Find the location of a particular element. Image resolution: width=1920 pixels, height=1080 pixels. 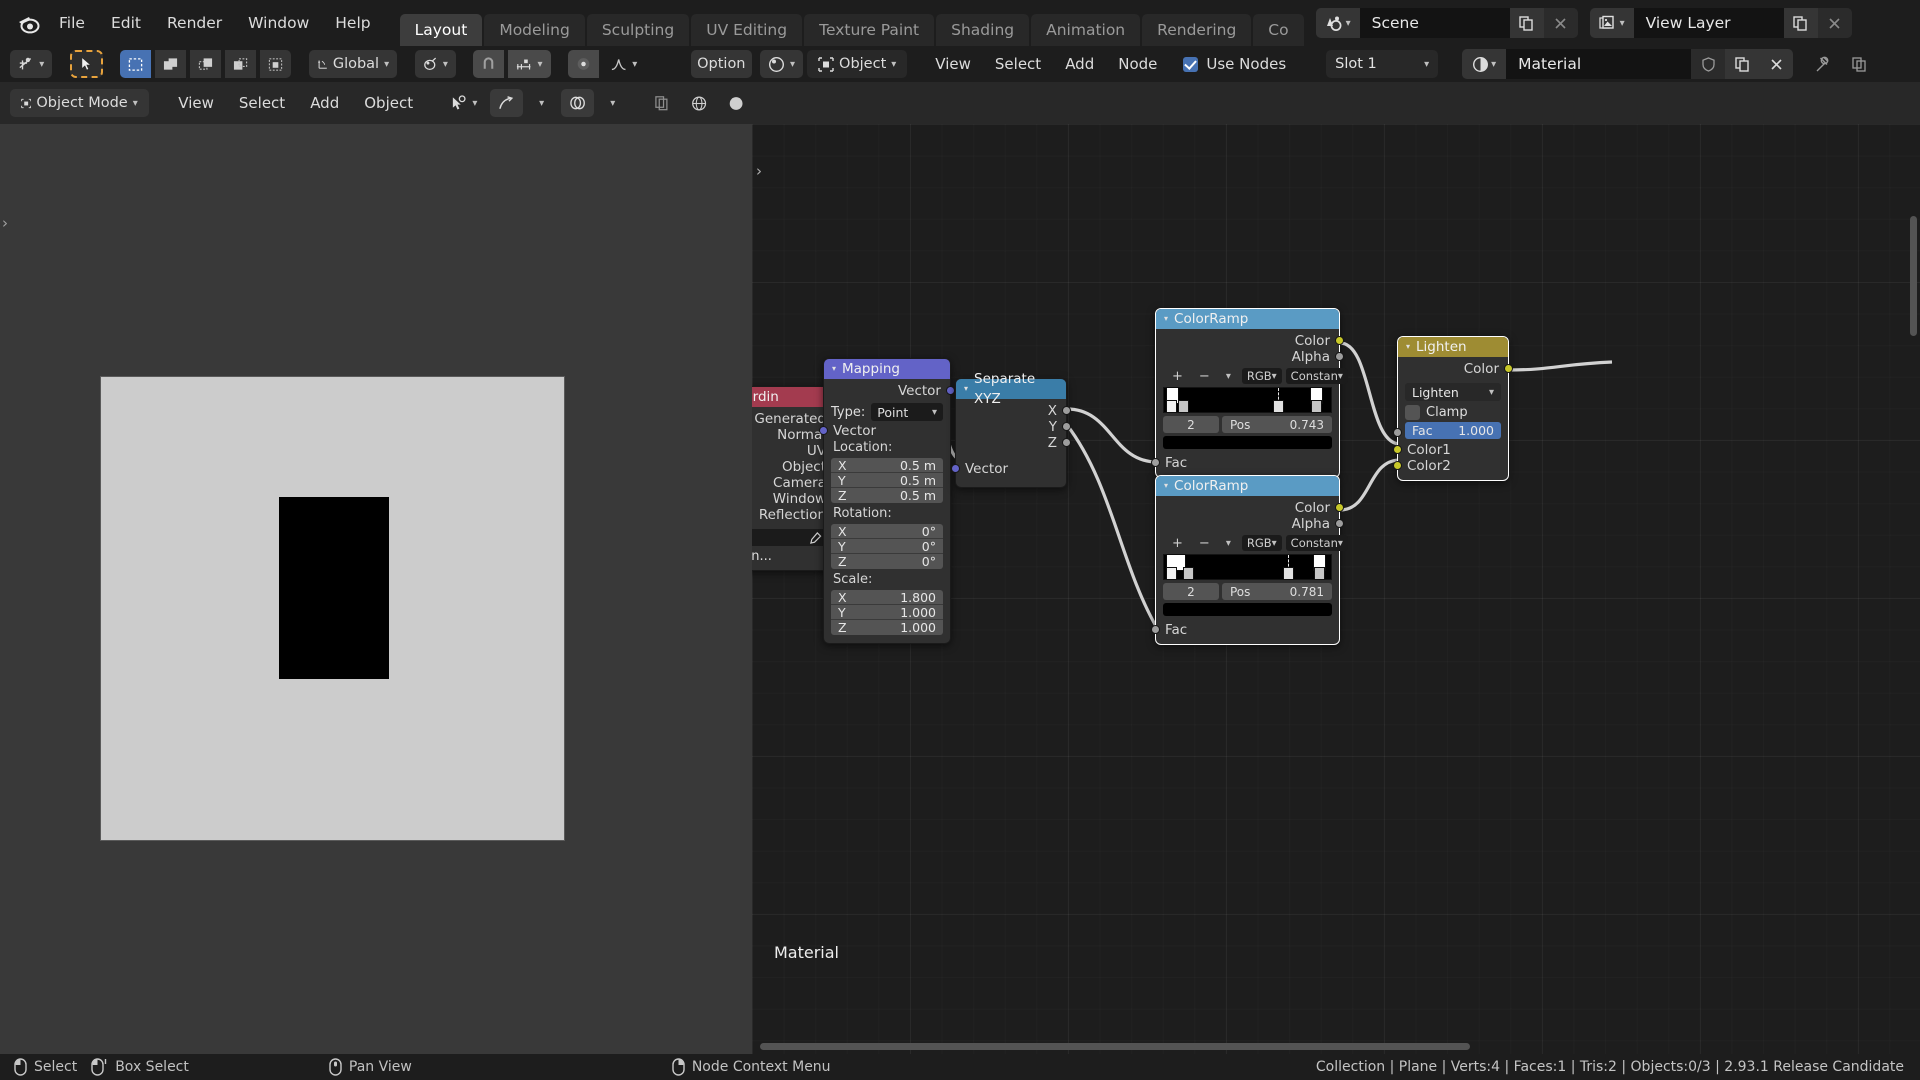

socket-alpha-output is located at coordinates (1339, 523).